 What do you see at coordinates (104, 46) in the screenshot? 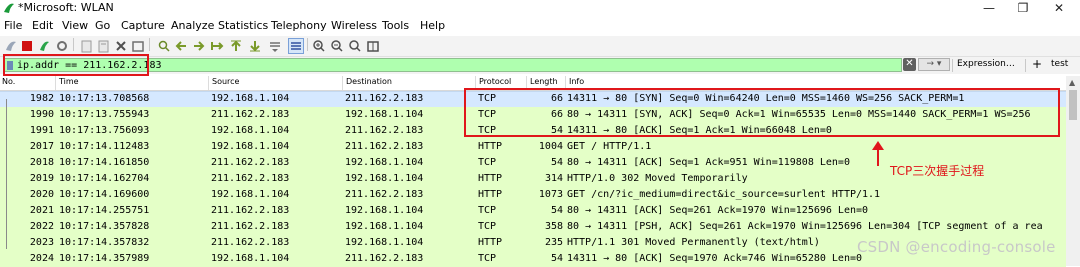
I see `save-file-icon` at bounding box center [104, 46].